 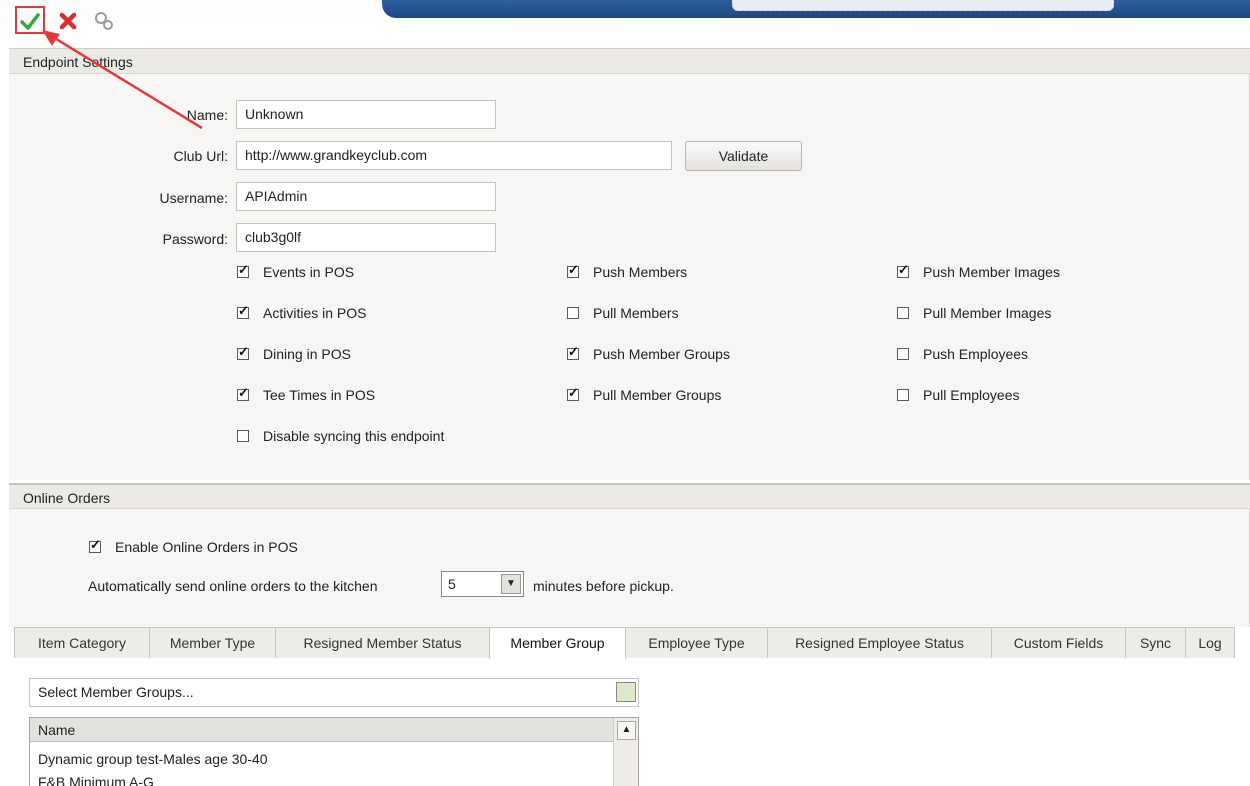 What do you see at coordinates (319, 395) in the screenshot?
I see `checkbox-label: Tee Times in POS` at bounding box center [319, 395].